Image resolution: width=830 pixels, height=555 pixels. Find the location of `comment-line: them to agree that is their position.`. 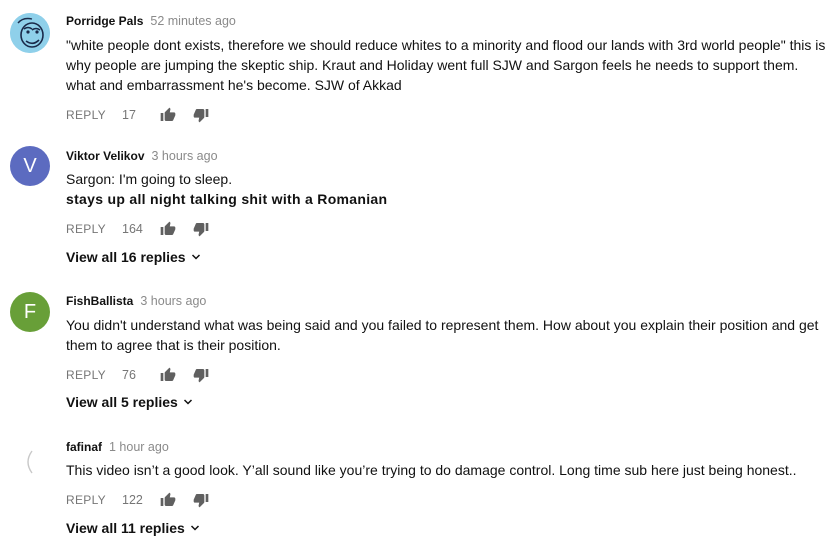

comment-line: them to agree that is their position. is located at coordinates (173, 345).